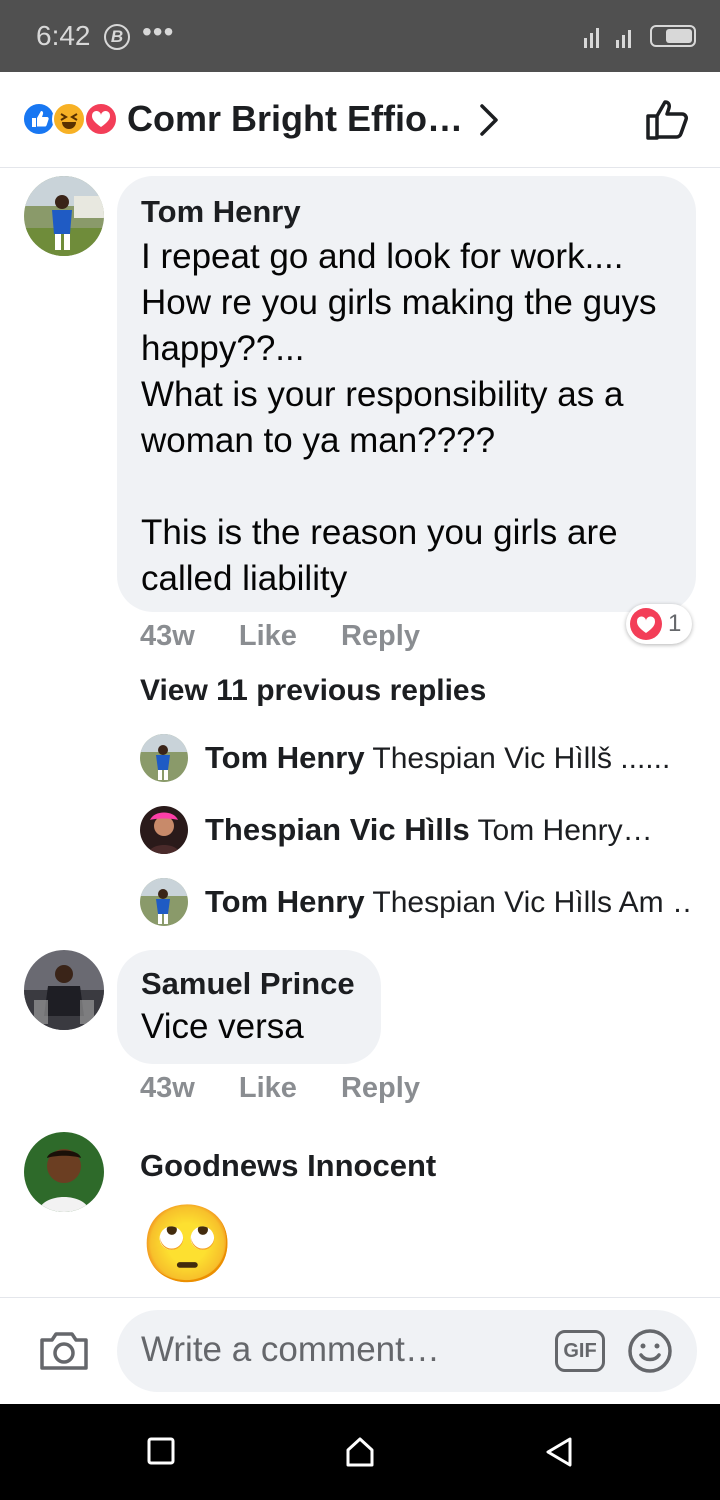 The width and height of the screenshot is (720, 1500). I want to click on comment-bubble: Samuel Prince Vice versa, so click(249, 1007).